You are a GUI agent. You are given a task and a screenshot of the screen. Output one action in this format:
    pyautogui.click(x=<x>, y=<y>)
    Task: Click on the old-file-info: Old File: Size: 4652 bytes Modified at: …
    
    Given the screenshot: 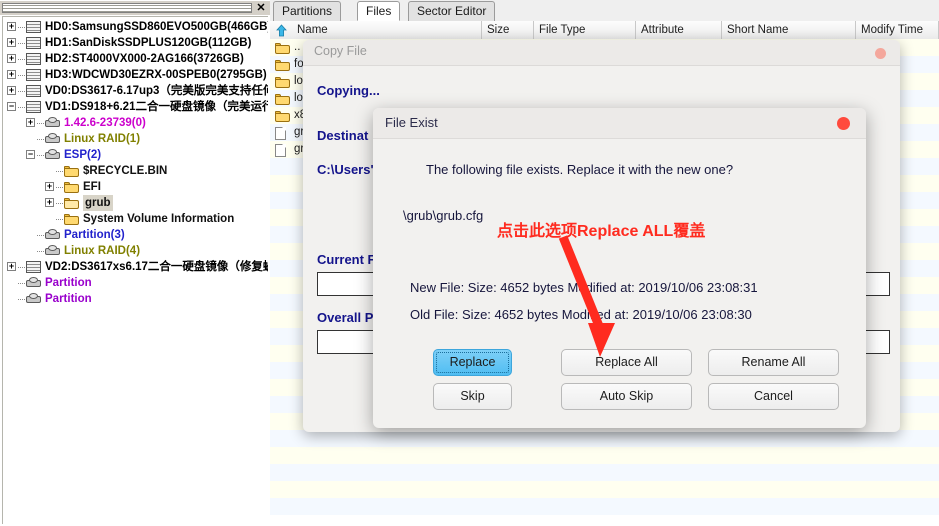 What is the action you would take?
    pyautogui.click(x=581, y=314)
    